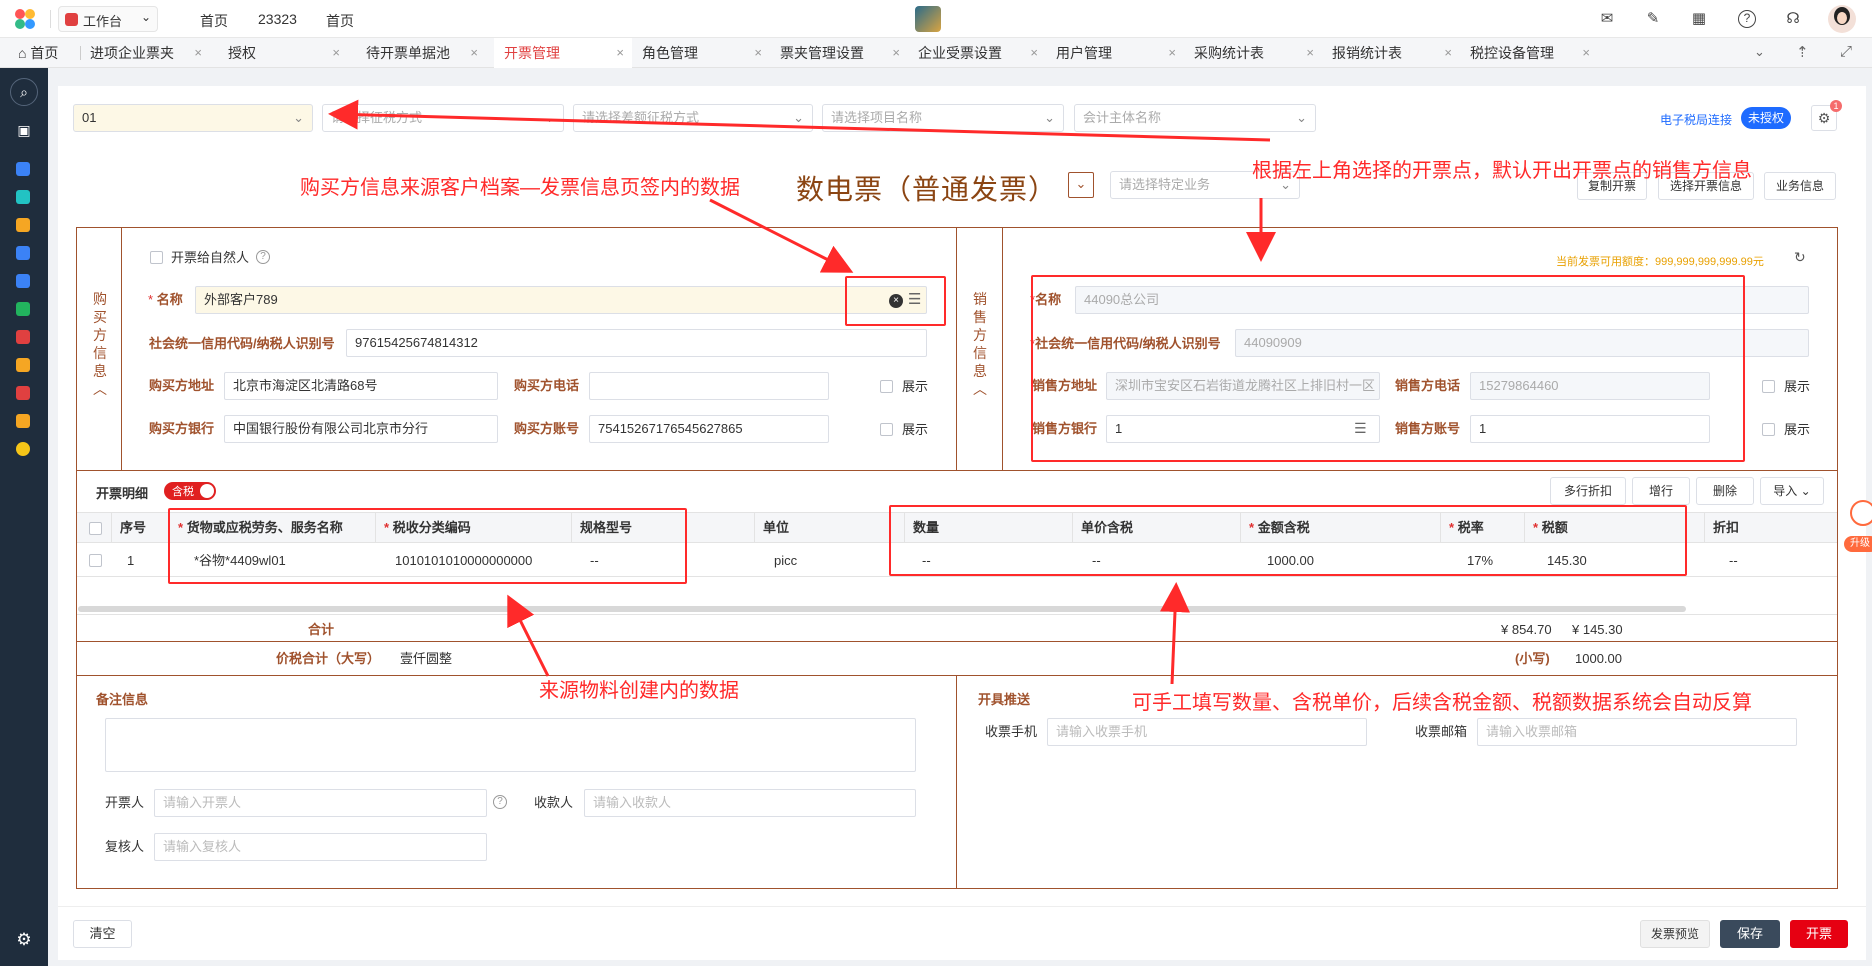  I want to click on annotation-material-source: 来源物料创建内的数据, so click(639, 691).